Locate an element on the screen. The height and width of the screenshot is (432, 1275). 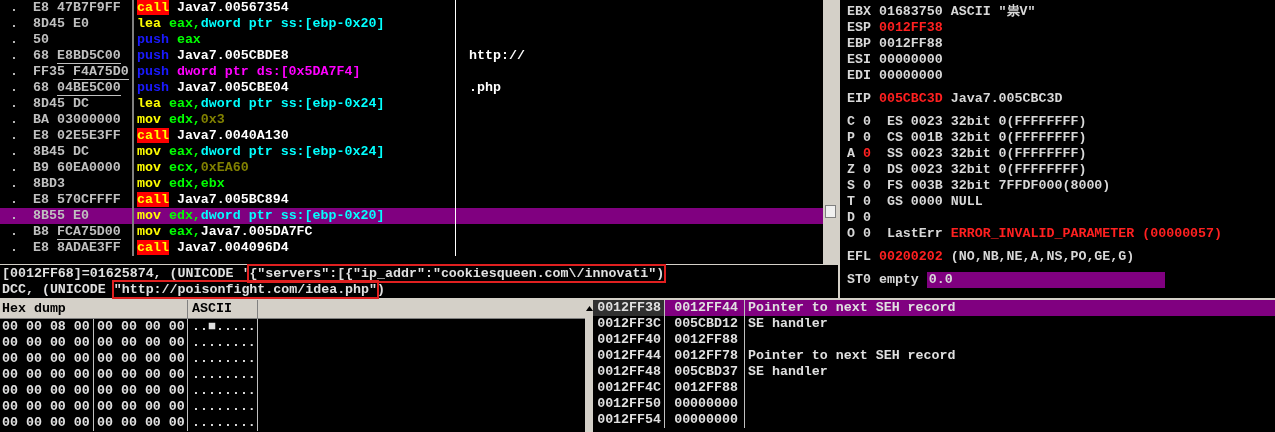
operand-text: 02E5E3FF is located at coordinates (88, 136).